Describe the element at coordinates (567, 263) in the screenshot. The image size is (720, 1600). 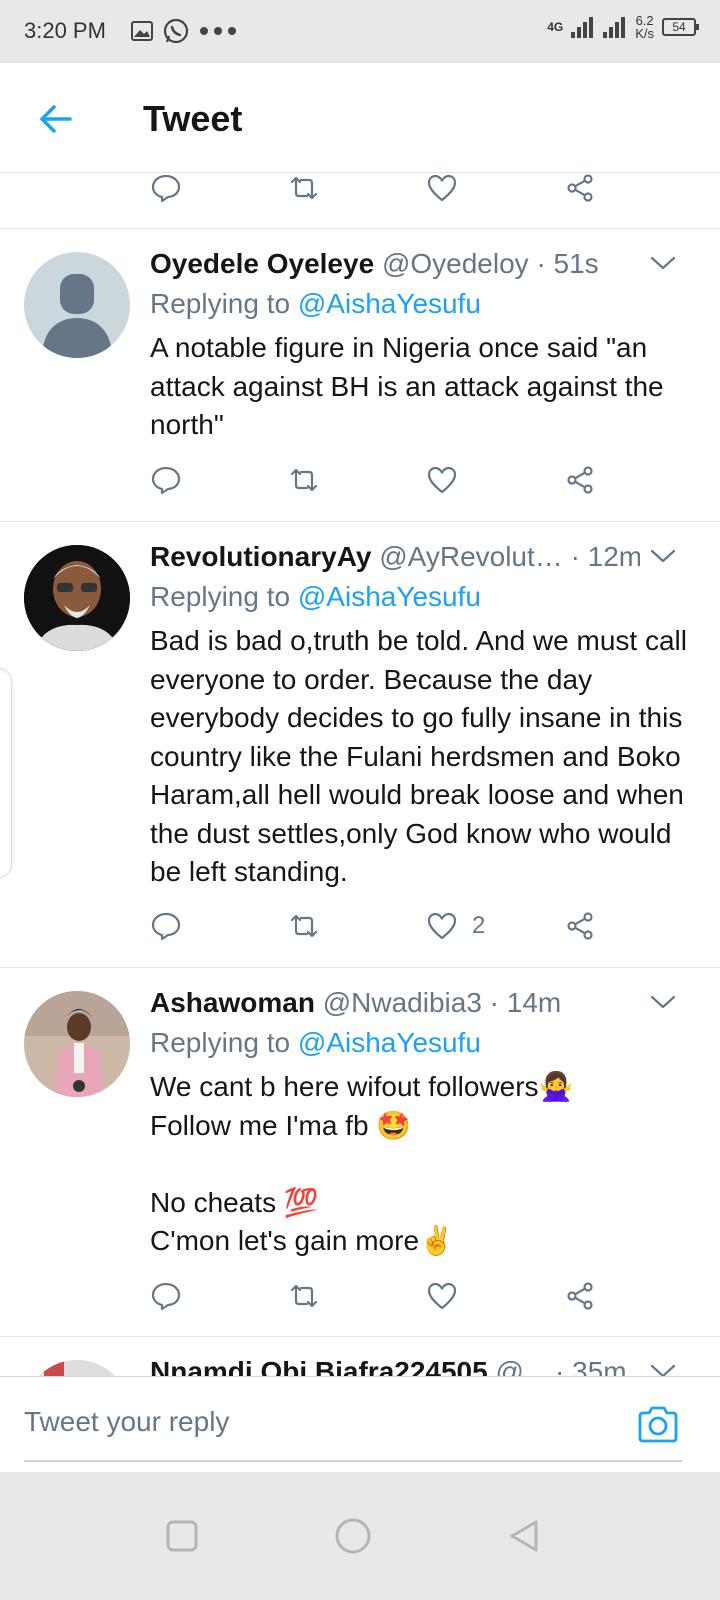
I see `tweet-time: · 51s` at that location.